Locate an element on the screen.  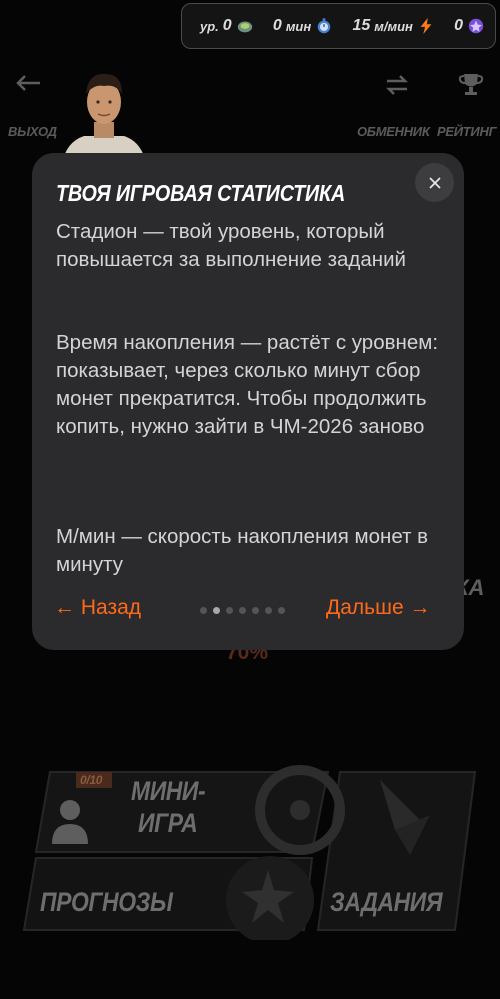
level-value: 0 is located at coordinates (227, 25).